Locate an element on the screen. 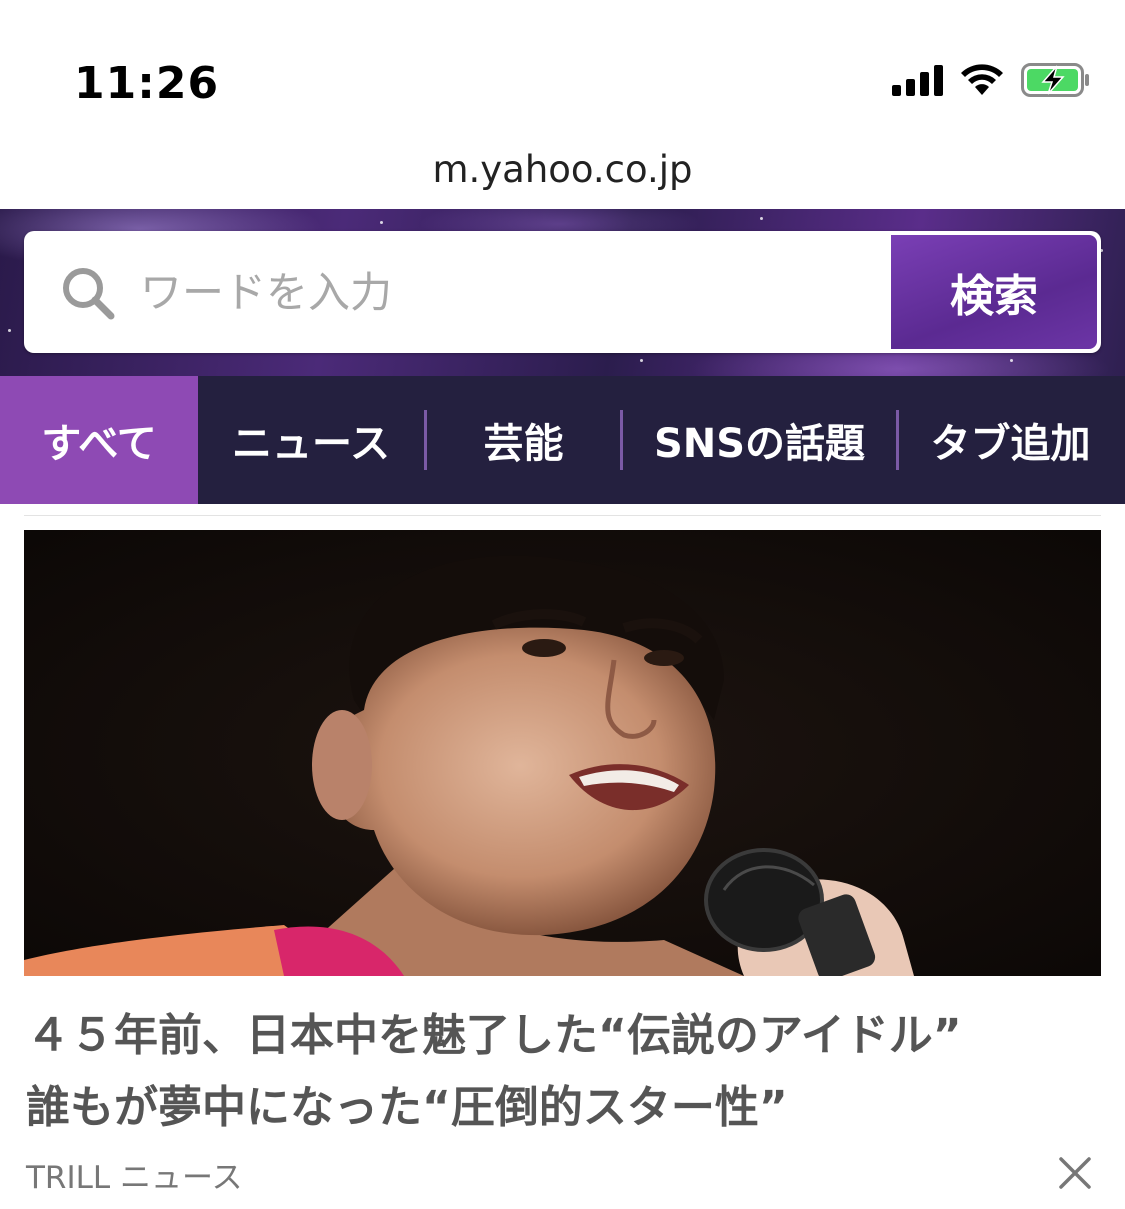  search-bar: 検索 is located at coordinates (562, 292).